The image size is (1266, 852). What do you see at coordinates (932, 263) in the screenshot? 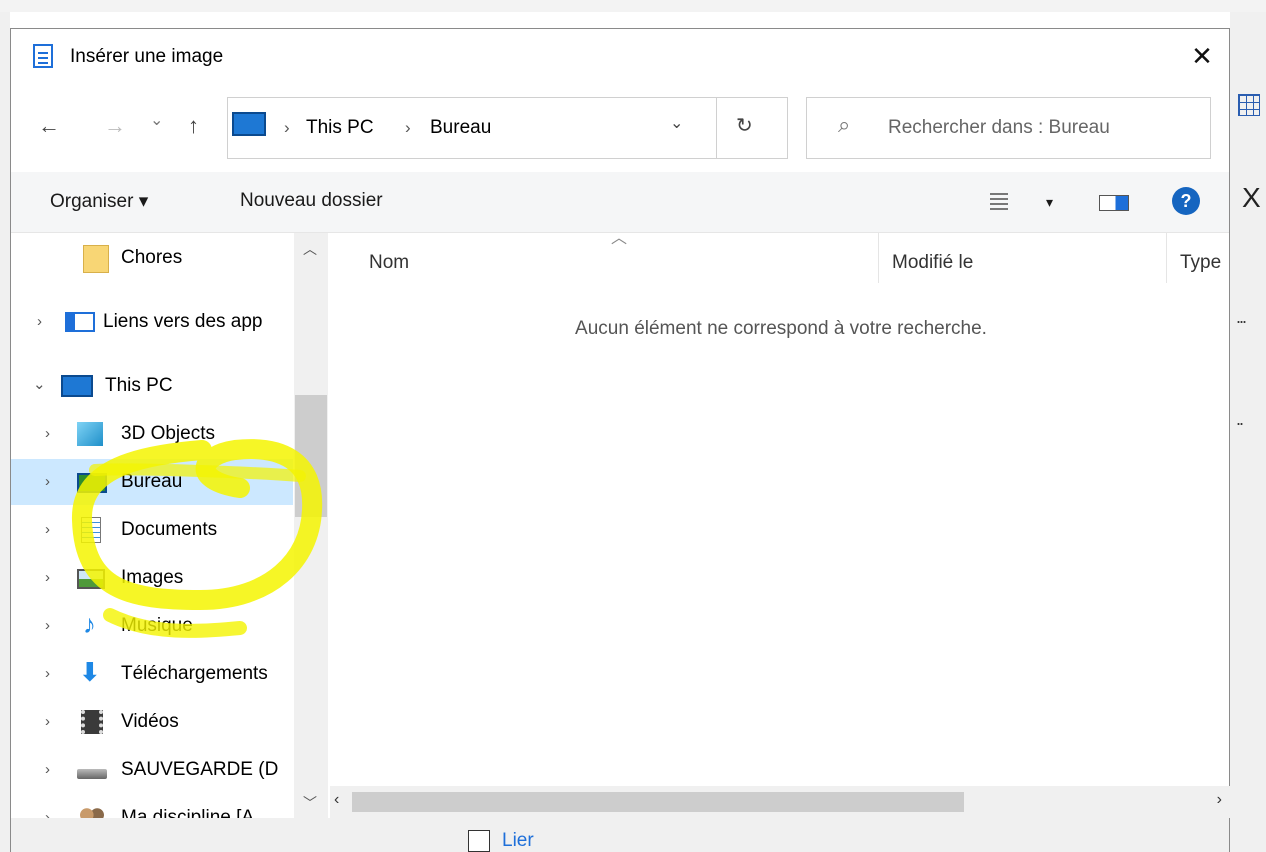
I see `column-header-modified: Modifié le` at bounding box center [932, 263].